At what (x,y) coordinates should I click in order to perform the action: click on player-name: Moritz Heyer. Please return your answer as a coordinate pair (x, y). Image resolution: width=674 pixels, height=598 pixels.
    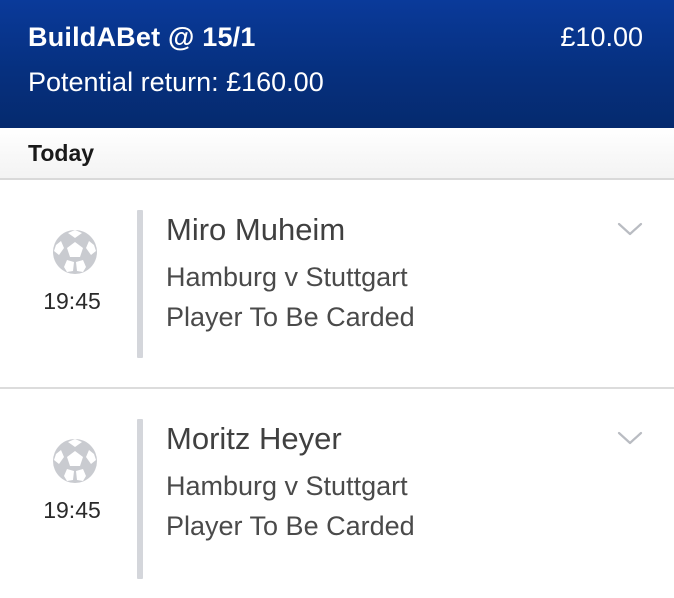
    Looking at the image, I should click on (254, 438).